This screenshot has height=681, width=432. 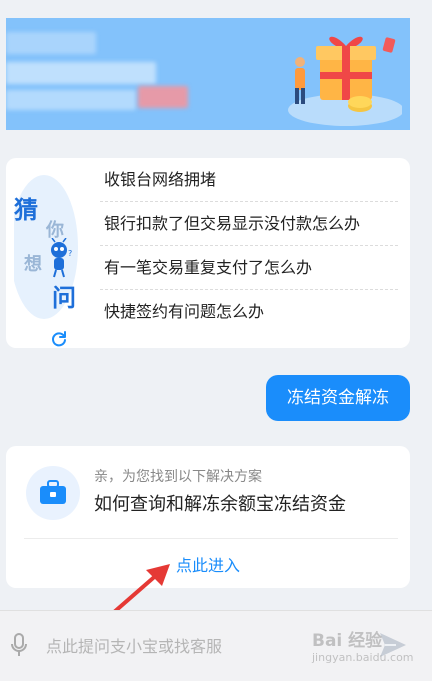 What do you see at coordinates (48, 259) in the screenshot?
I see `guess-you-want-ask-panel: 猜 你 想 问 ?` at bounding box center [48, 259].